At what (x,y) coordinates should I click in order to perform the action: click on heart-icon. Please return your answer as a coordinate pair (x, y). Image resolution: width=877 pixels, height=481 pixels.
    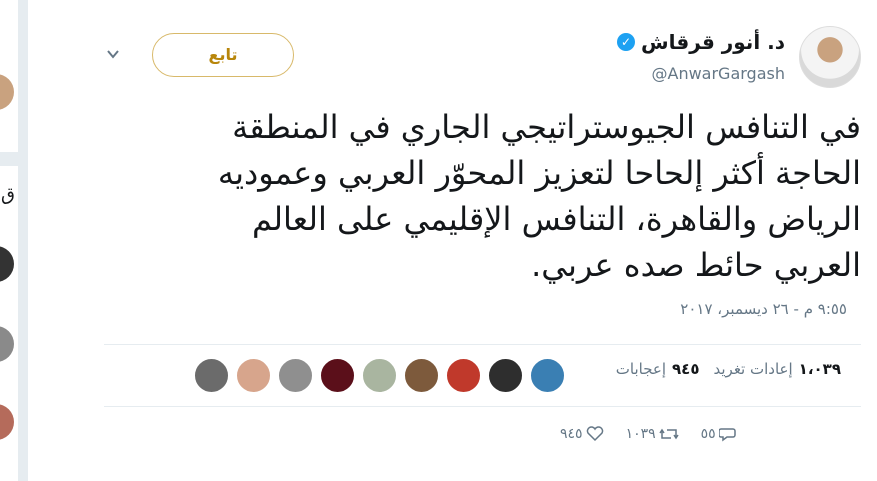
    Looking at the image, I should click on (594, 434).